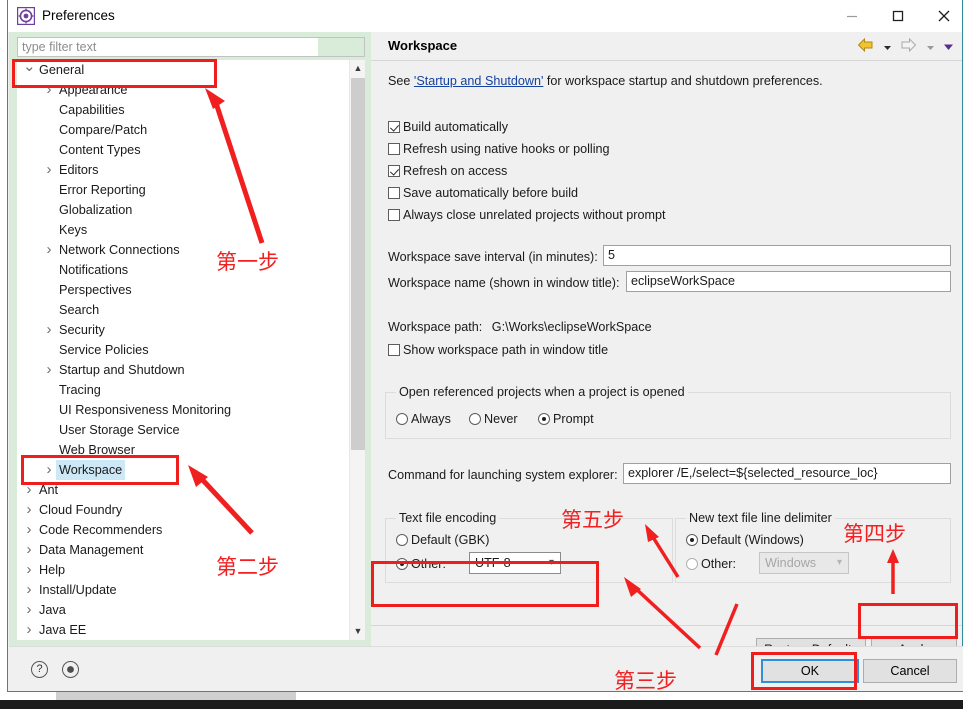 The height and width of the screenshot is (709, 963). I want to click on tree-item-content-types: Content Types, so click(183, 150).